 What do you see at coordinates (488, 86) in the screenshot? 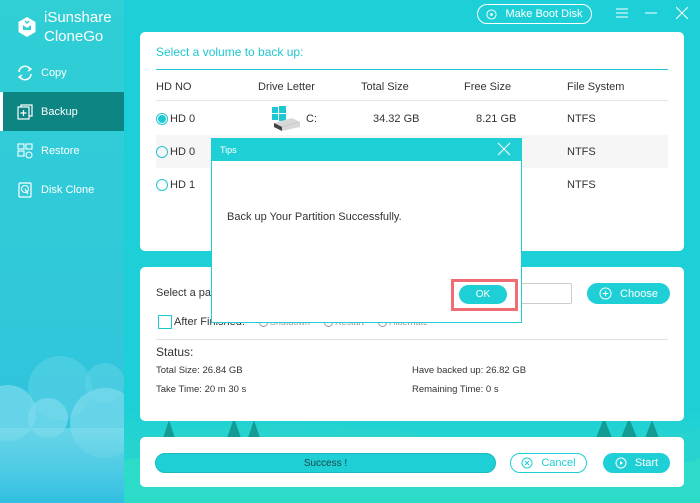
I see `col-free-size: Free Size` at bounding box center [488, 86].